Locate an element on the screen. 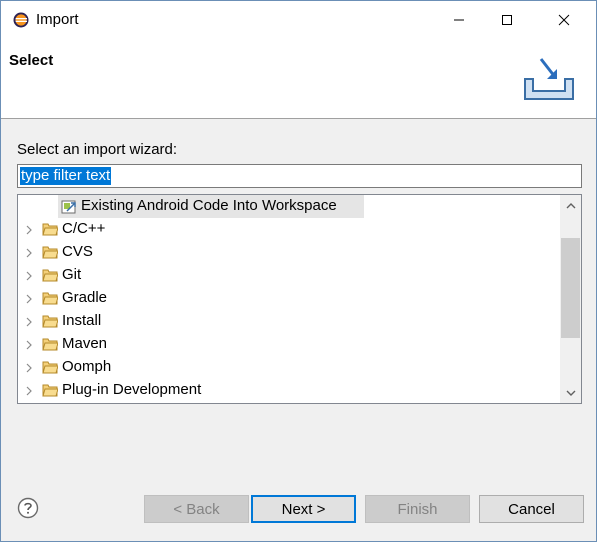  finish-button: Finish is located at coordinates (417, 509).